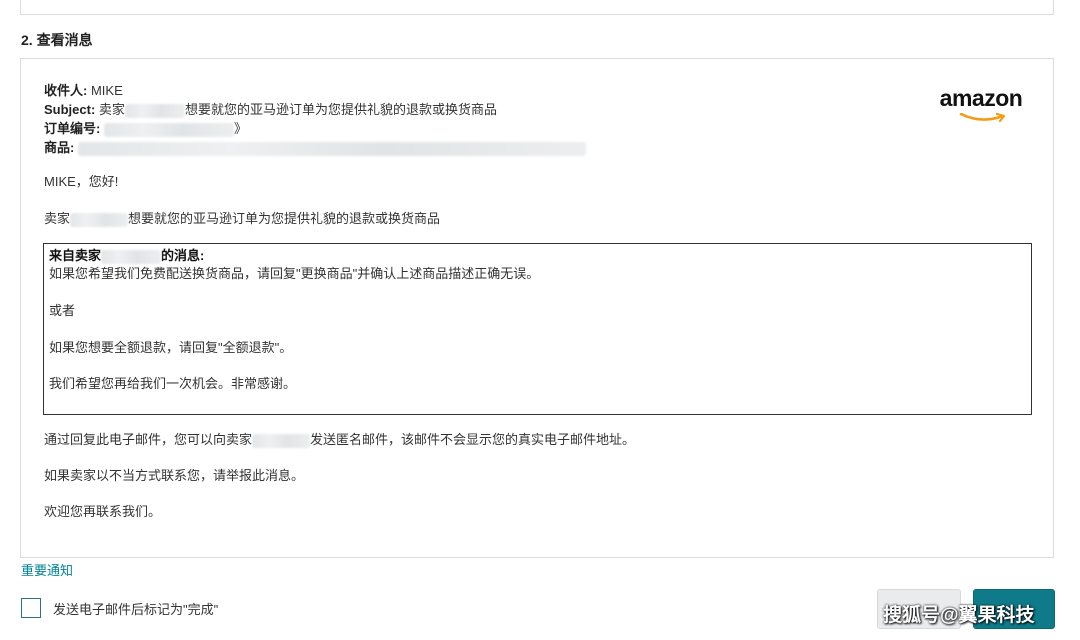 Image resolution: width=1080 pixels, height=640 pixels. Describe the element at coordinates (294, 273) in the screenshot. I see `message-line-1: 如果您希望我们免费配送换货商品，请回复"更换商品"并确认上述商品描述正确无误。` at that location.